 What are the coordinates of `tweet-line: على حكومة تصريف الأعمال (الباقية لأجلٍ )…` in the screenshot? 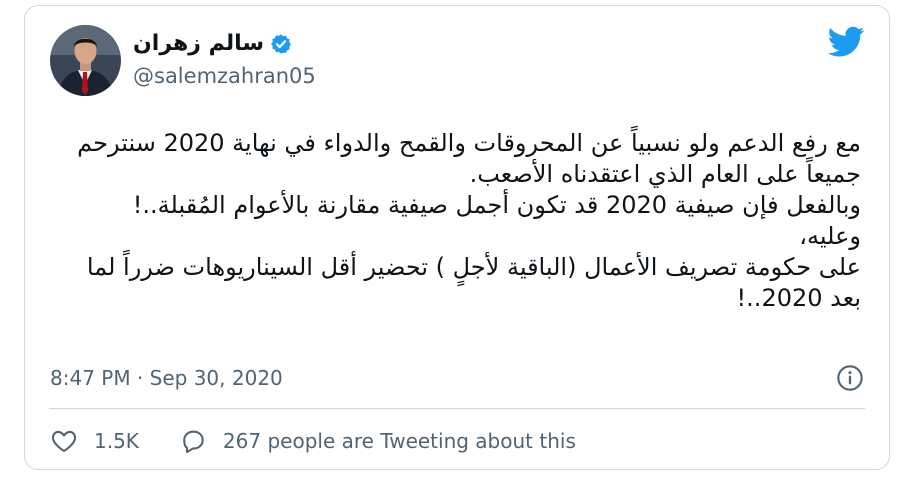 It's located at (473, 267).